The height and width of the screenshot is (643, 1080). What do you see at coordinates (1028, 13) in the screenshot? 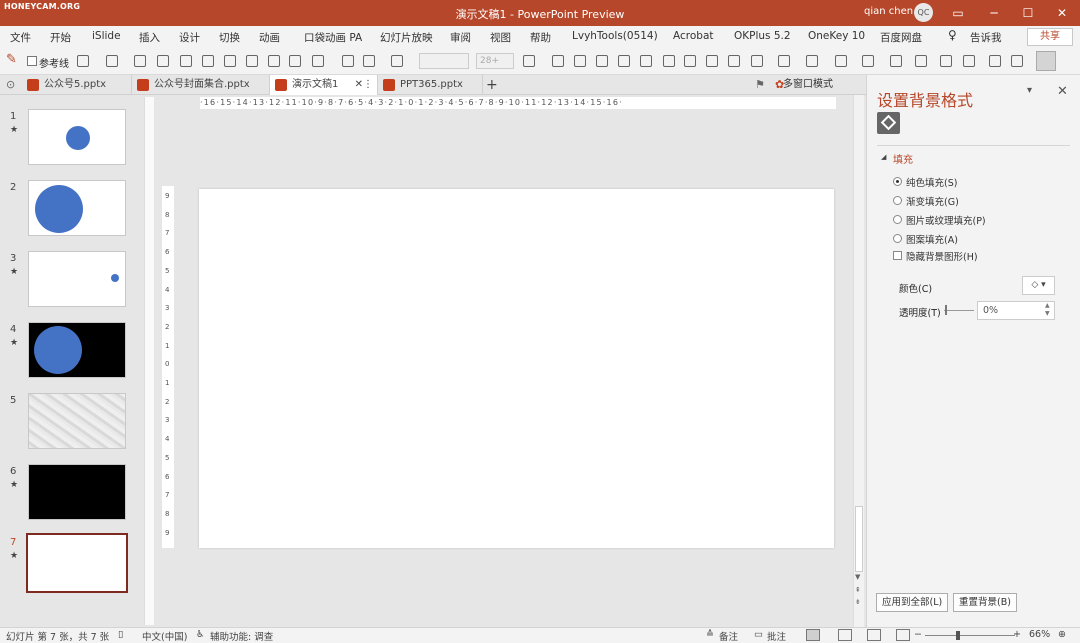
I see `maximize-icon: ☐` at bounding box center [1028, 13].